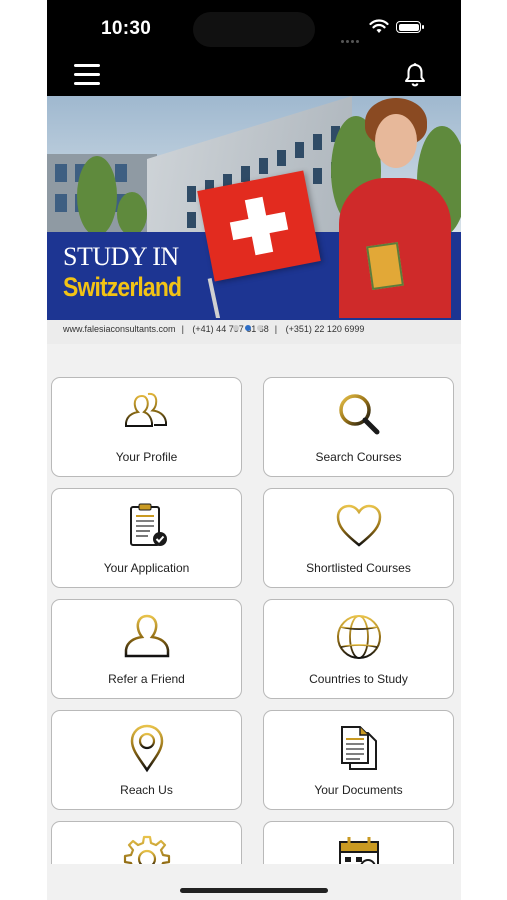 Image resolution: width=507 pixels, height=900 pixels. What do you see at coordinates (146, 568) in the screenshot?
I see `your-application-label: Your Application` at bounding box center [146, 568].